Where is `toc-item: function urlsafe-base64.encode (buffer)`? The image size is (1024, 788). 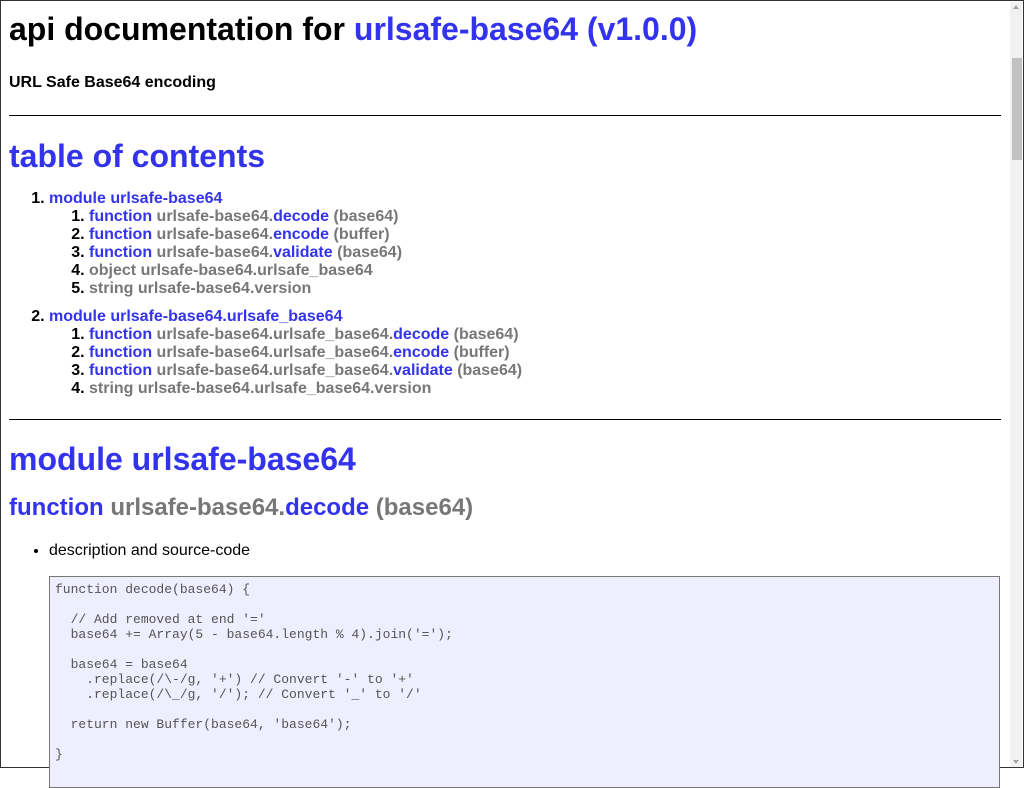 toc-item: function urlsafe-base64.encode (buffer) is located at coordinates (545, 235).